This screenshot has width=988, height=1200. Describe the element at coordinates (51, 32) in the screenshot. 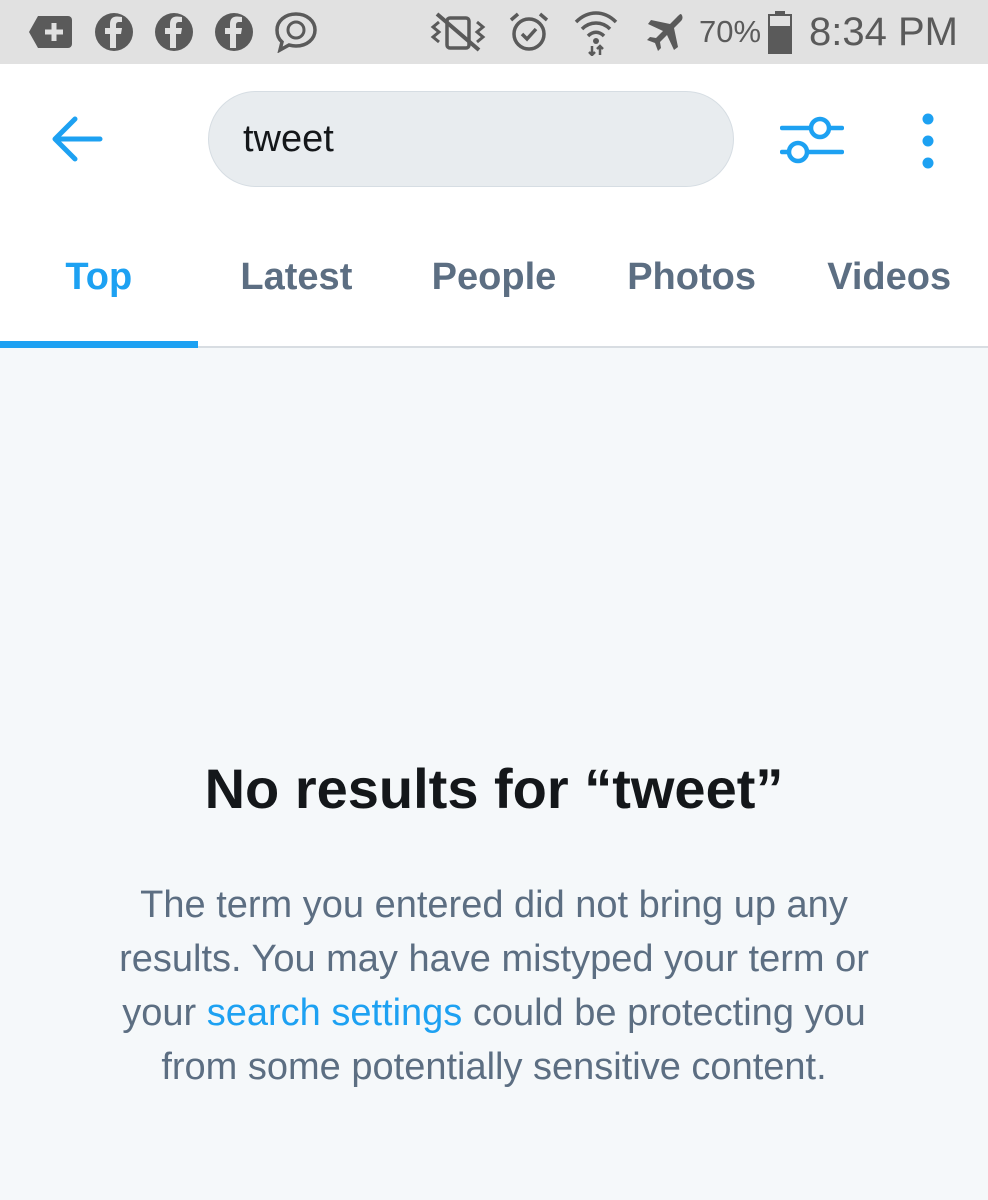

I see `add-box-icon` at that location.